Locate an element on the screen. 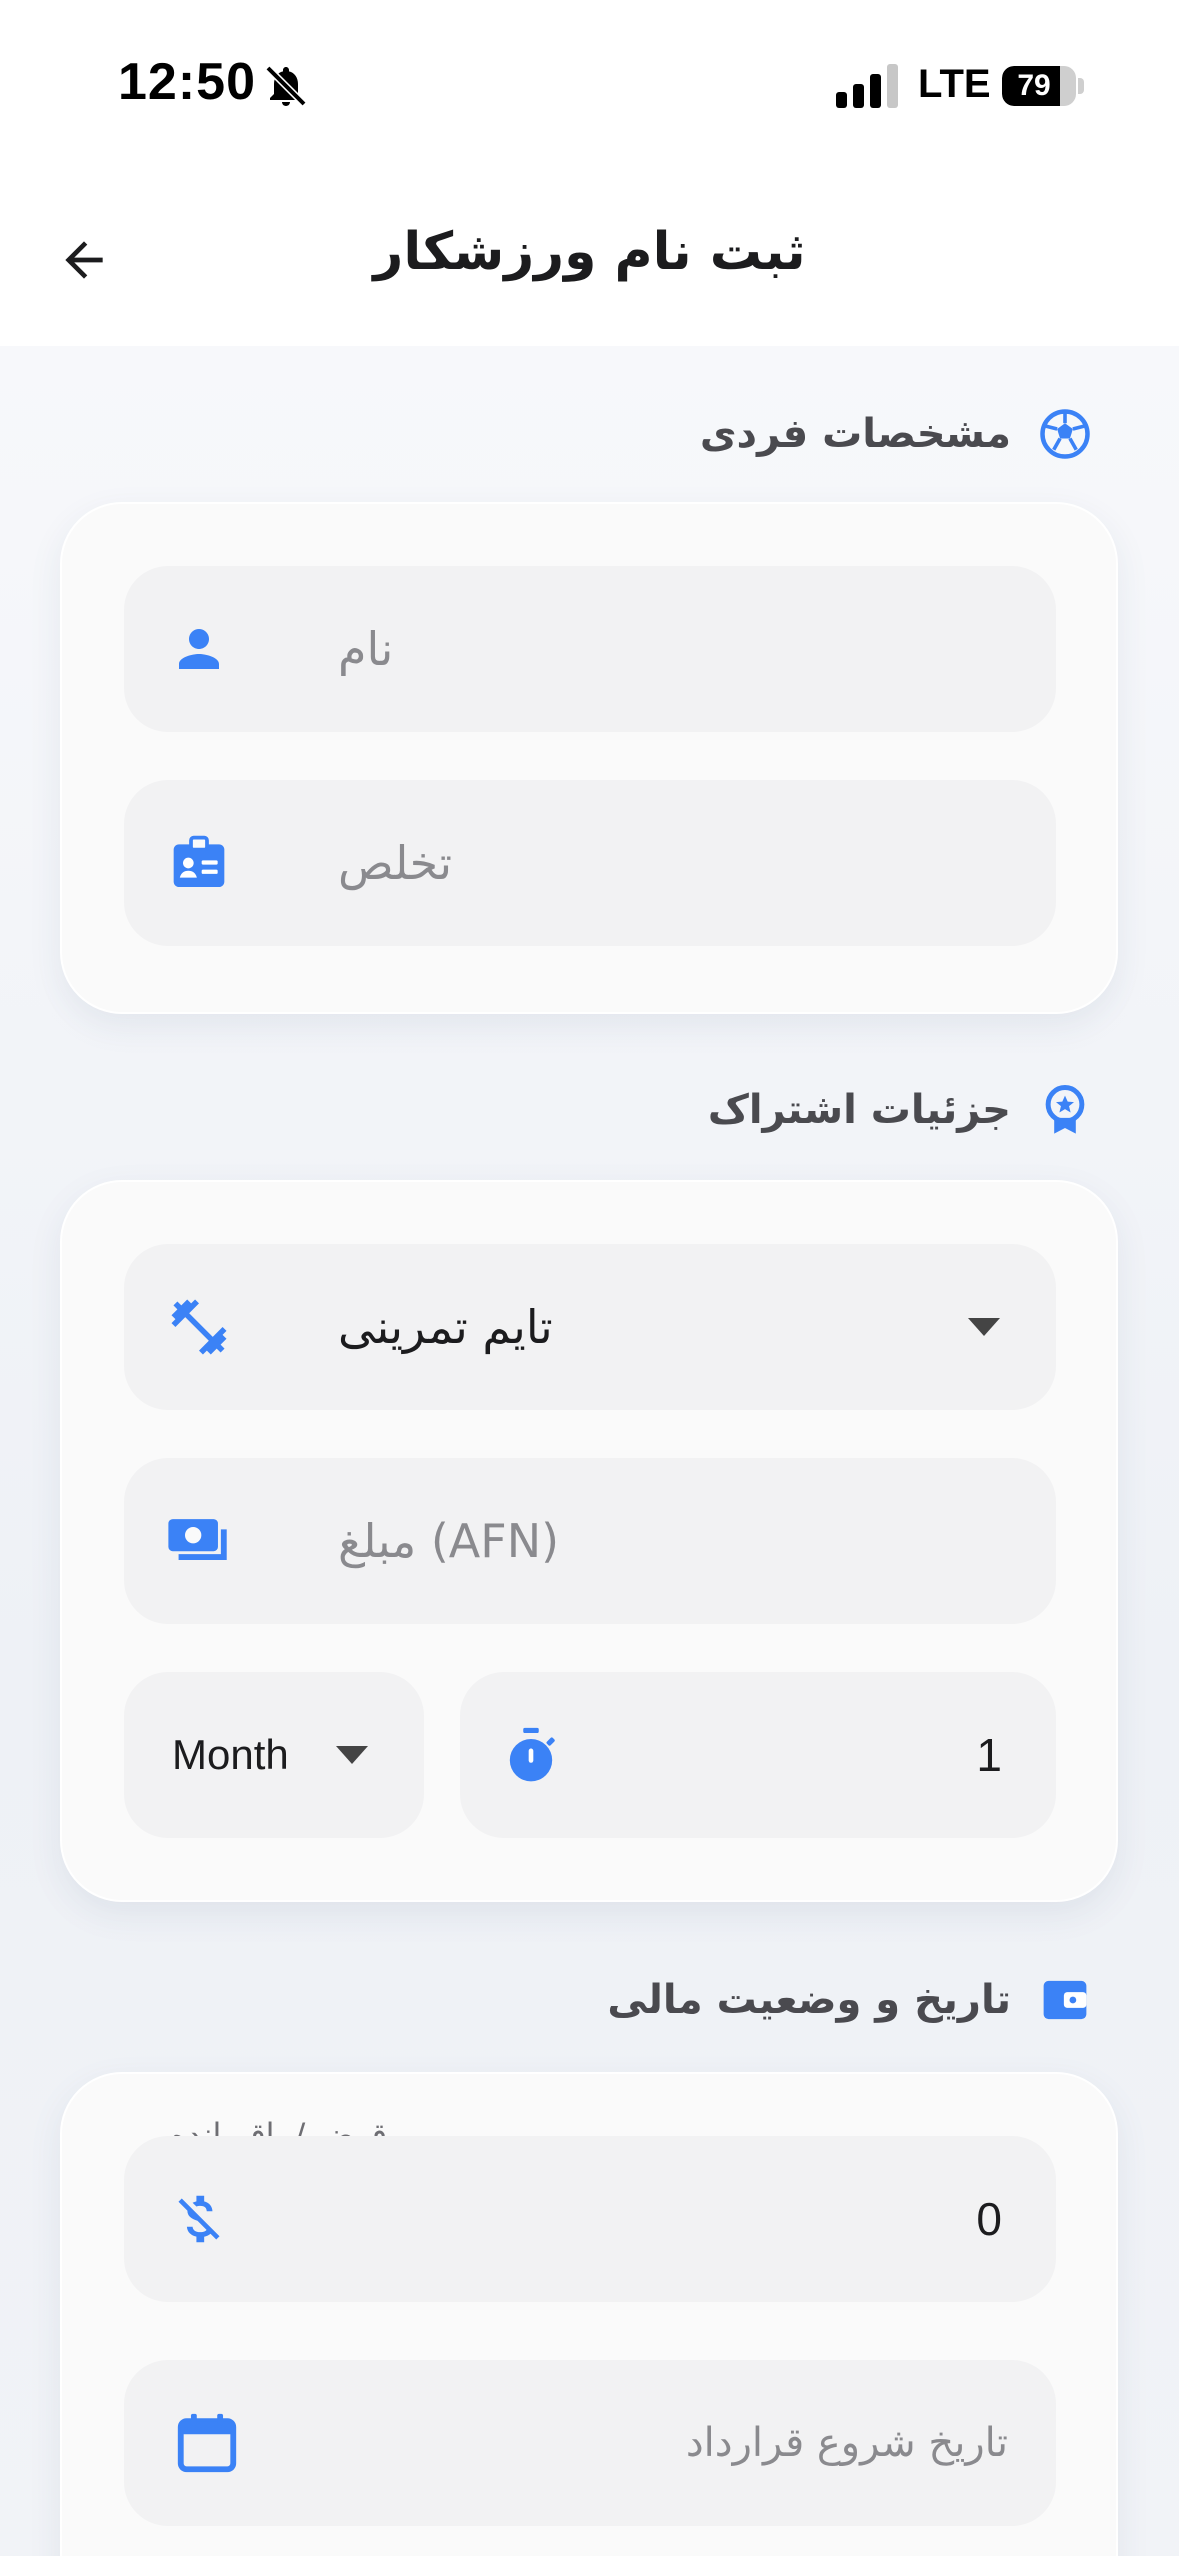  app-bar: ثبت نام ورزشکار is located at coordinates (589, 263).